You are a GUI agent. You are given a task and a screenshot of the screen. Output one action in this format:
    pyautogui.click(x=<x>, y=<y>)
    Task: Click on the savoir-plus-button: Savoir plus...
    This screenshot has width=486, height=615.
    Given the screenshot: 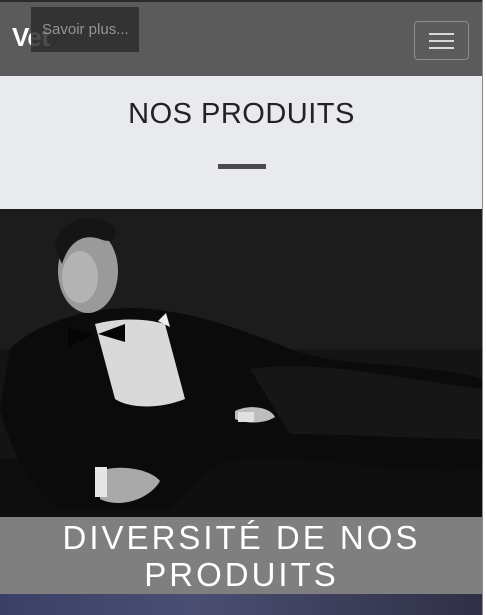 What is the action you would take?
    pyautogui.click(x=85, y=29)
    